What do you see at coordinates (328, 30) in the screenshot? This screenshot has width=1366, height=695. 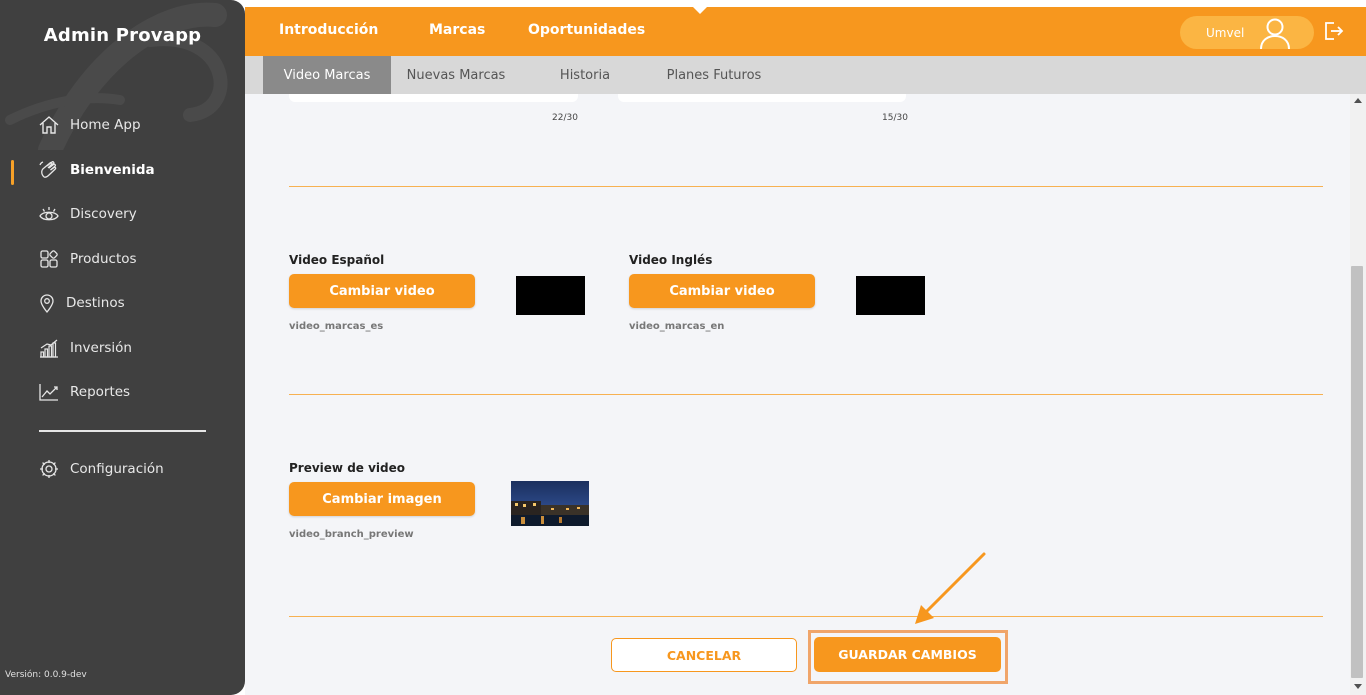 I see `tab-introduccion: Introducción` at bounding box center [328, 30].